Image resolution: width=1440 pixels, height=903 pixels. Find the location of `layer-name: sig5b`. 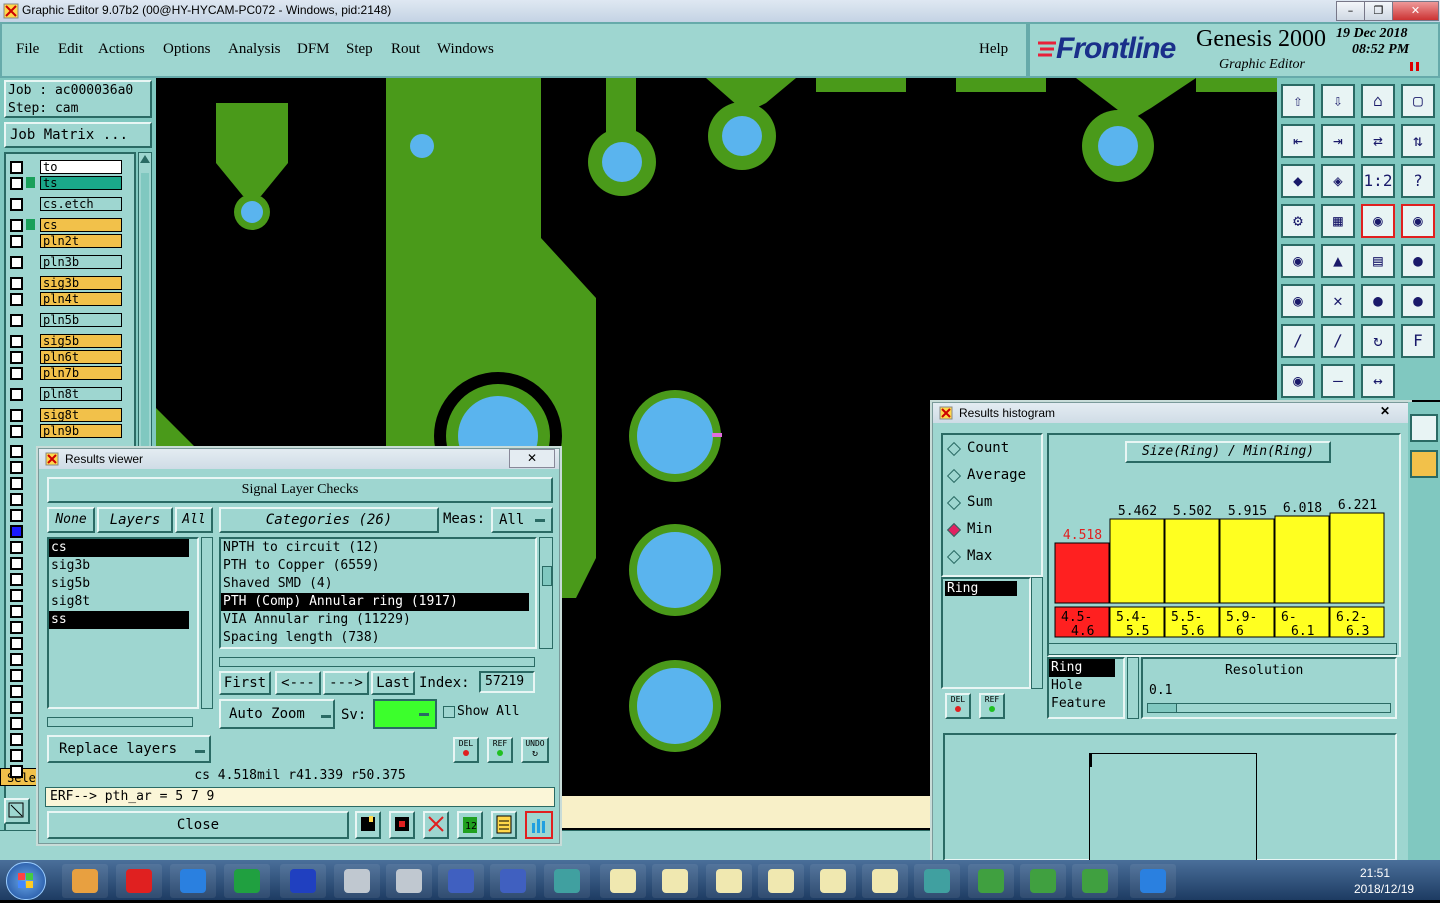

layer-name: sig5b is located at coordinates (81, 341).